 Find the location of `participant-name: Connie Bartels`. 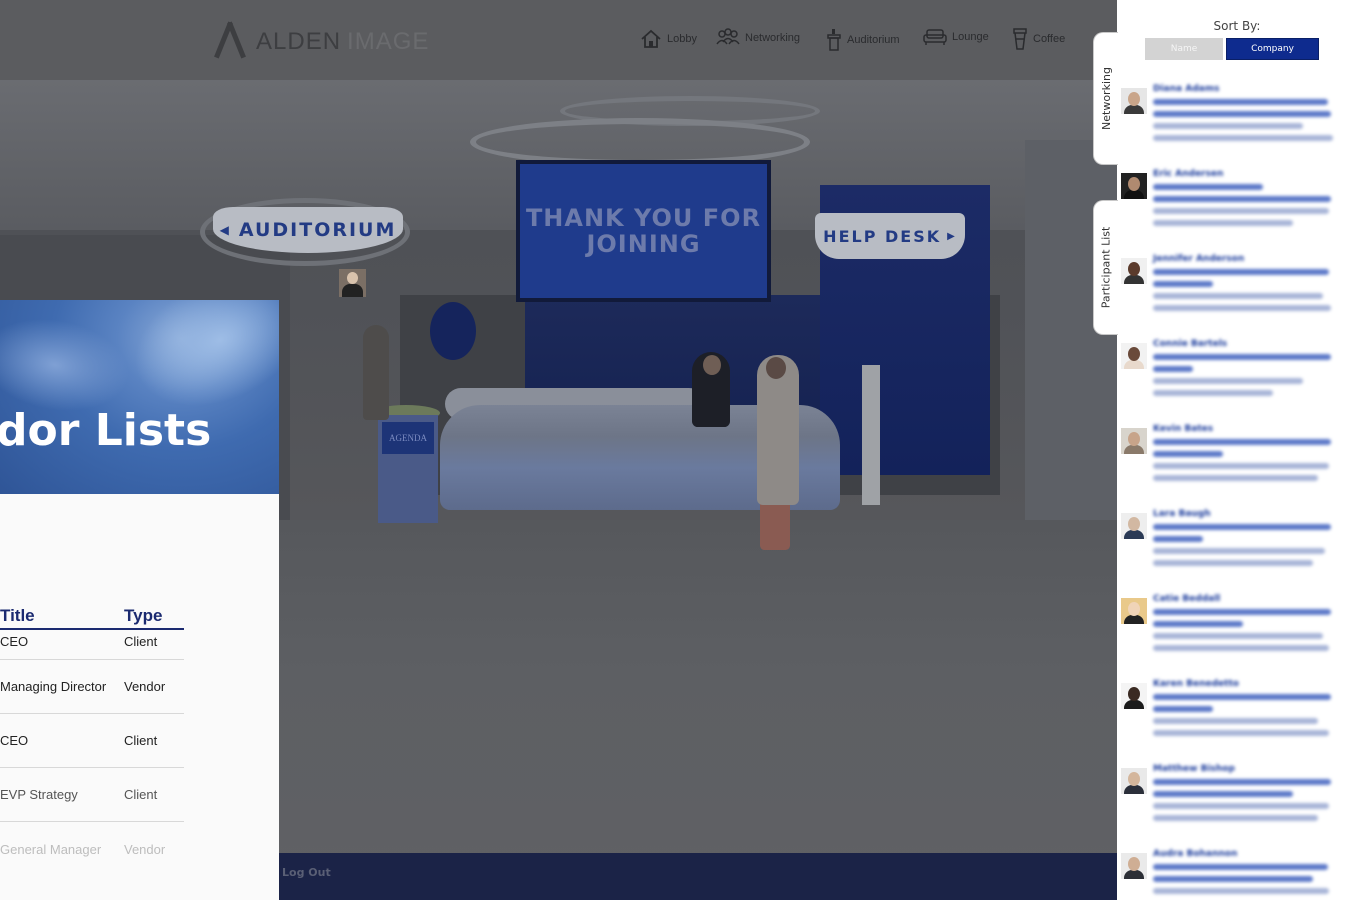

participant-name: Connie Bartels is located at coordinates (1190, 344).